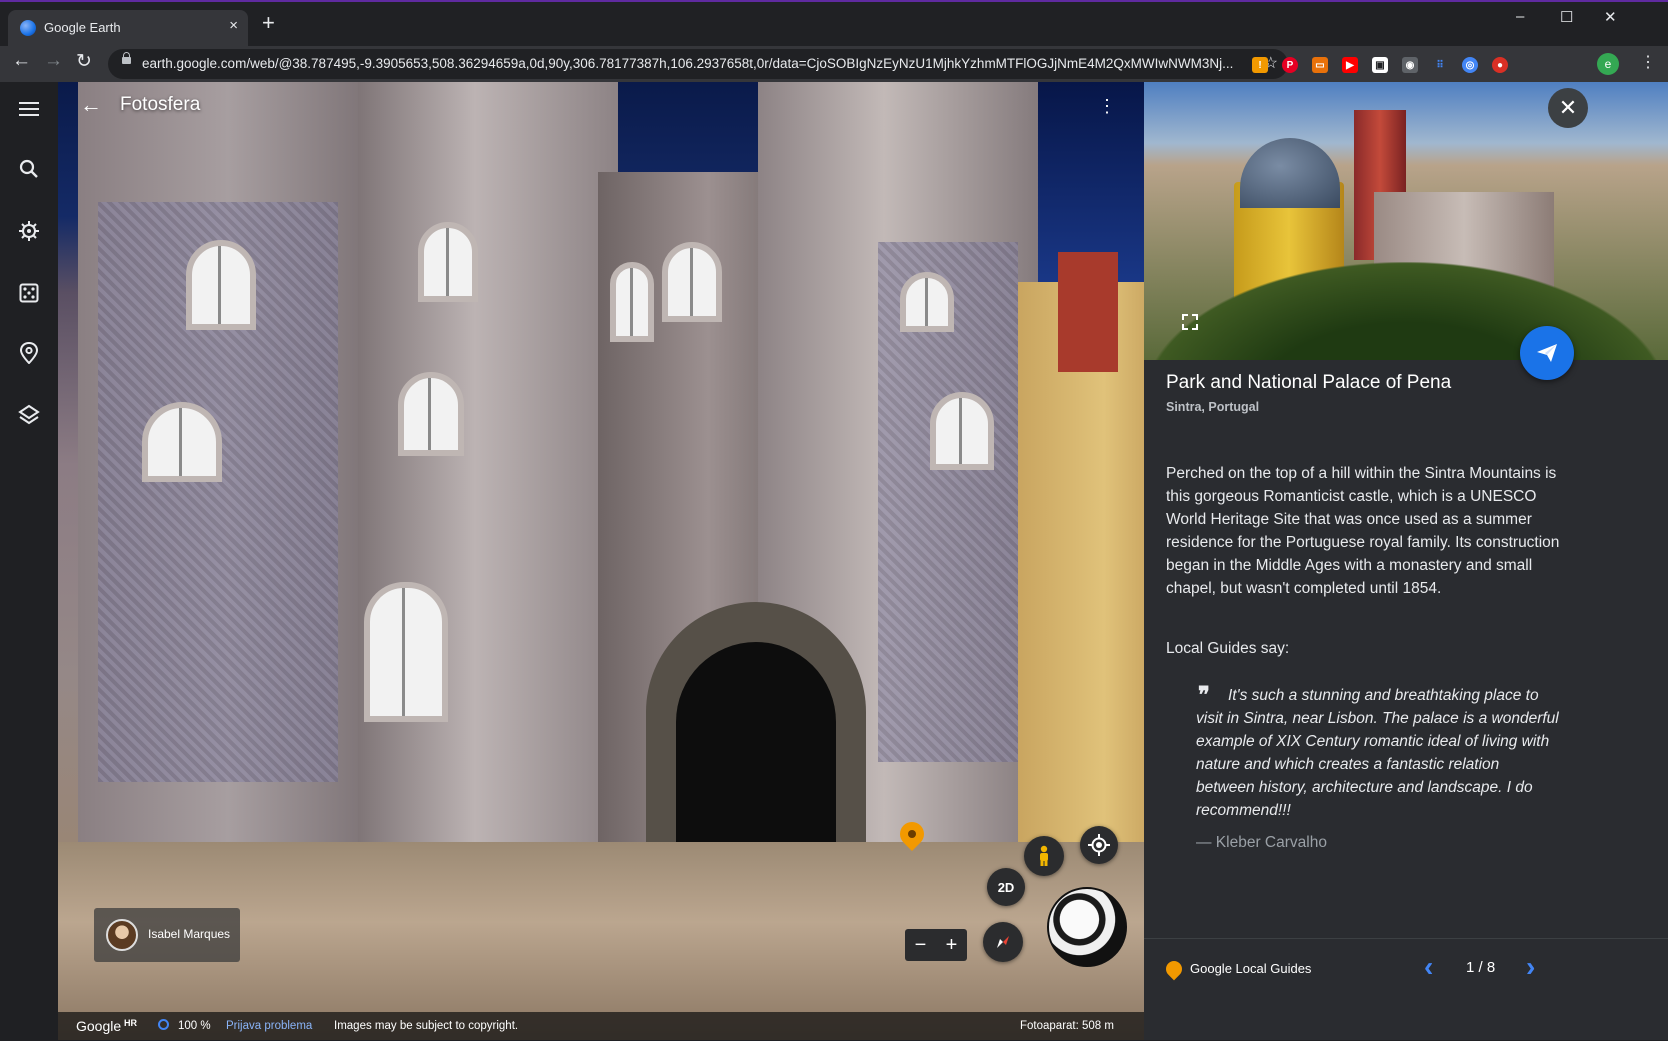 The width and height of the screenshot is (1668, 1041). What do you see at coordinates (82, 27) in the screenshot?
I see `tab-title: Google Earth` at bounding box center [82, 27].